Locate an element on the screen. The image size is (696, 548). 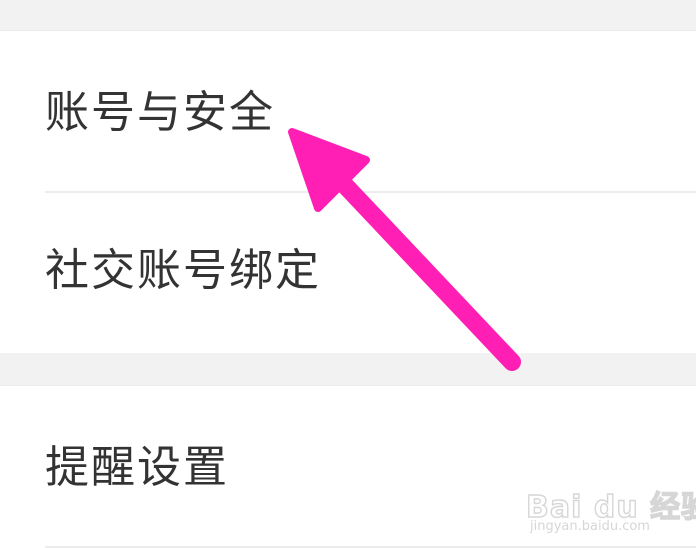
settings-item-label: 账号与安全 is located at coordinates (160, 112).